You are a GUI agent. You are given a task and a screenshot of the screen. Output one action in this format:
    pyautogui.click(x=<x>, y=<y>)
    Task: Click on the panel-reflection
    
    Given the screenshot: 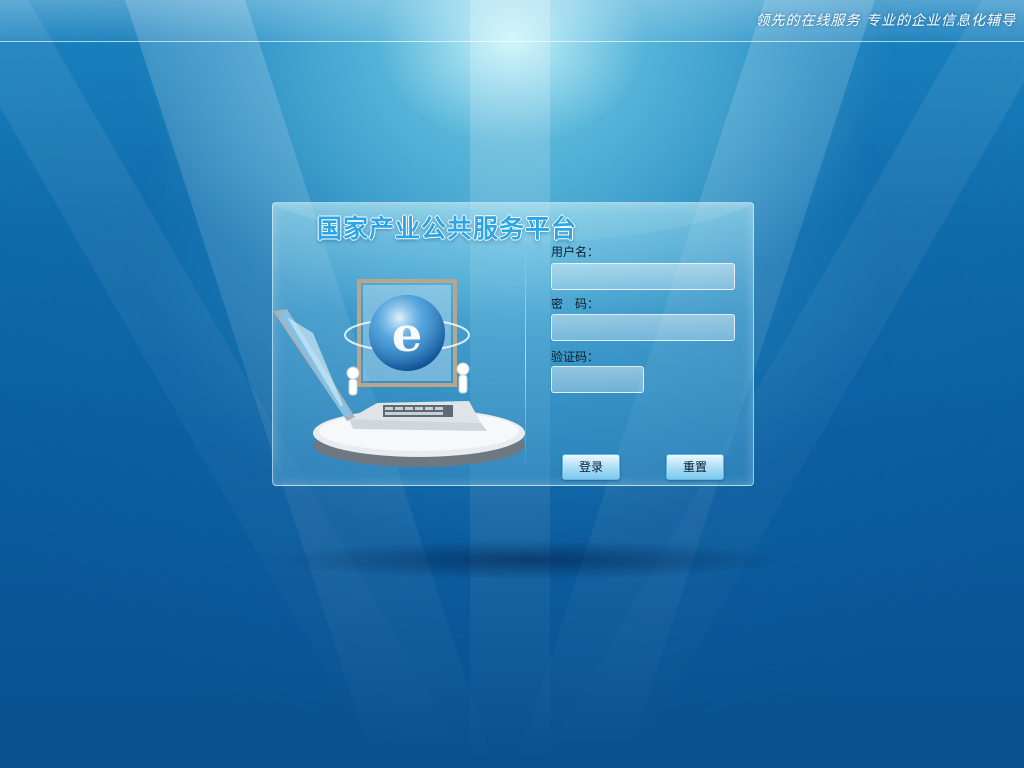 What is the action you would take?
    pyautogui.click(x=530, y=560)
    